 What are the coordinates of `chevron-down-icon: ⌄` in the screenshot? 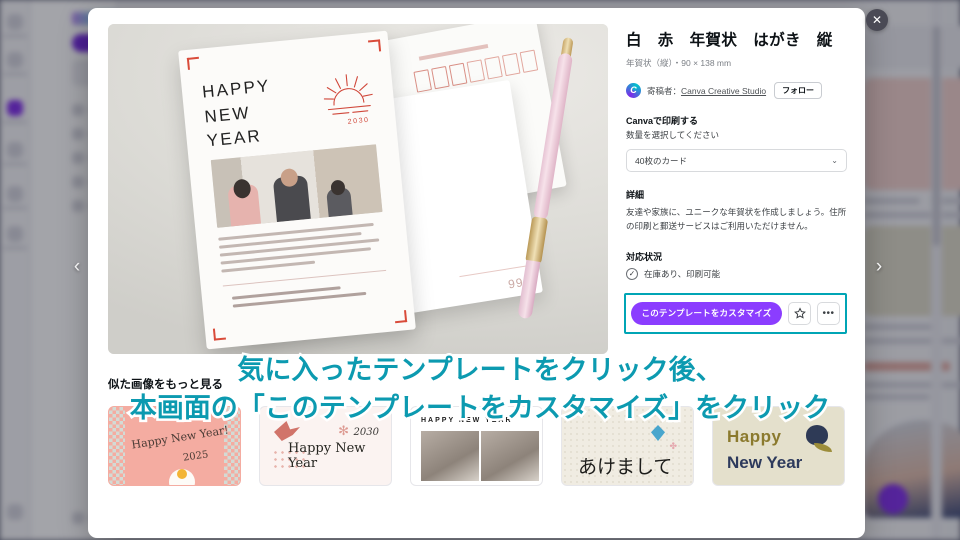 It's located at (834, 160).